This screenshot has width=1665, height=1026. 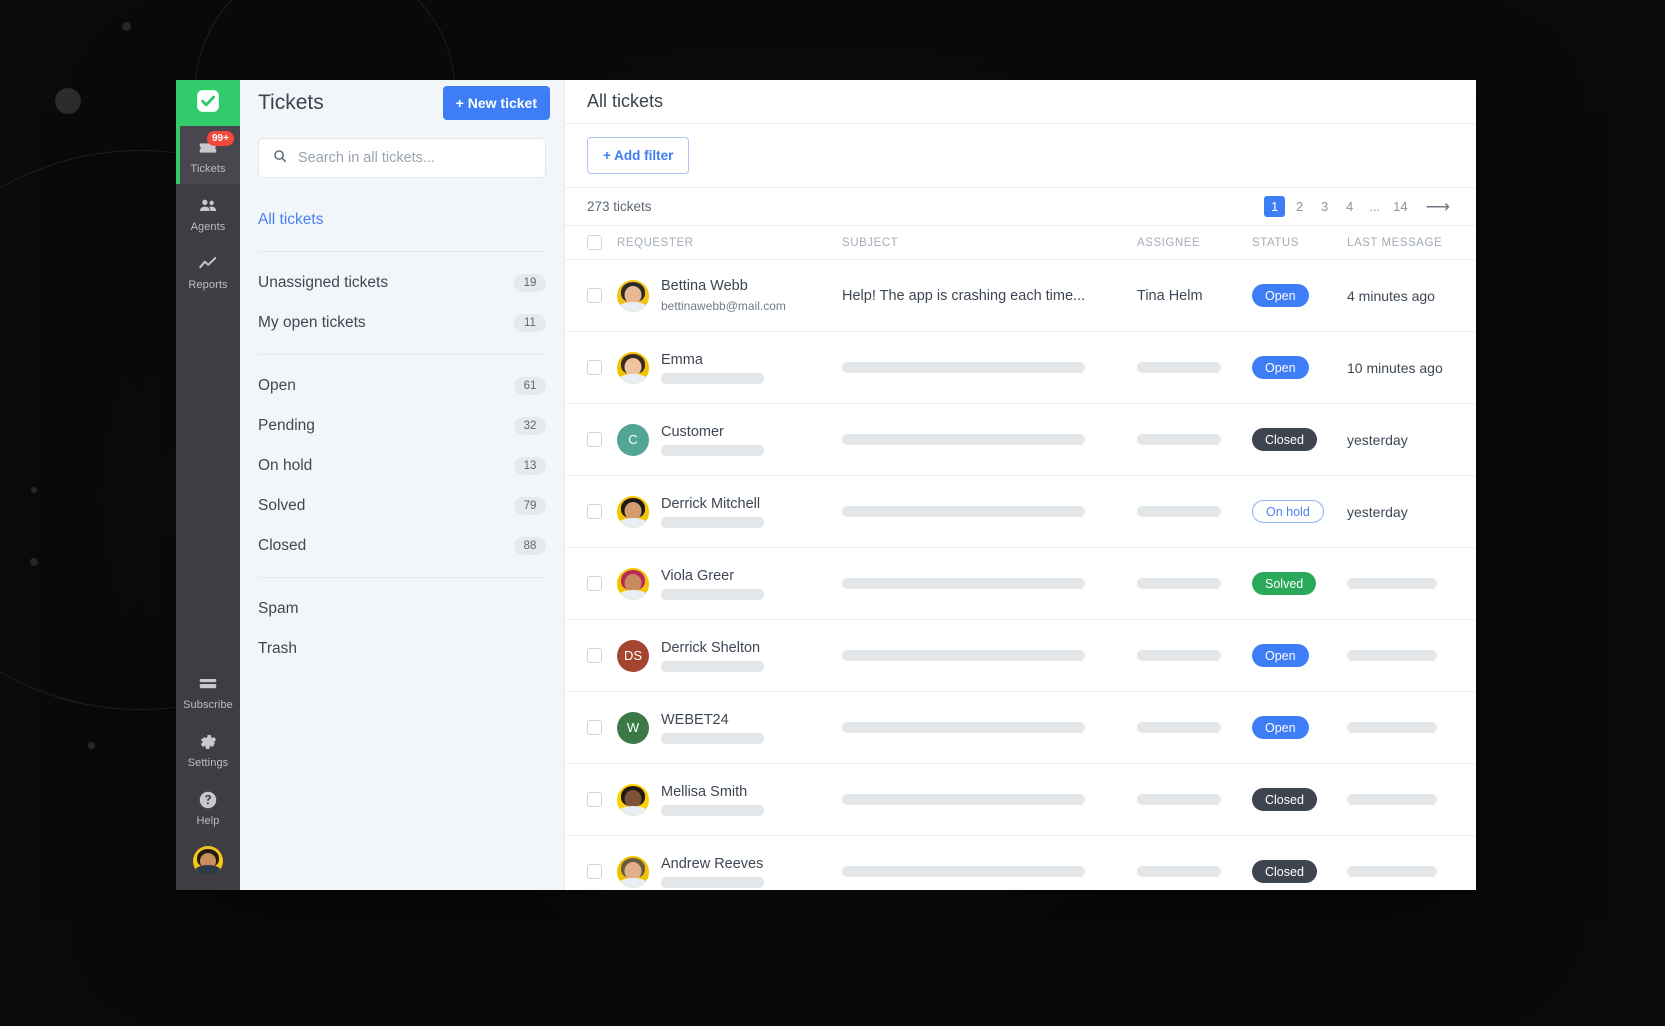 What do you see at coordinates (208, 271) in the screenshot?
I see `sidebar-item-reports: Reports` at bounding box center [208, 271].